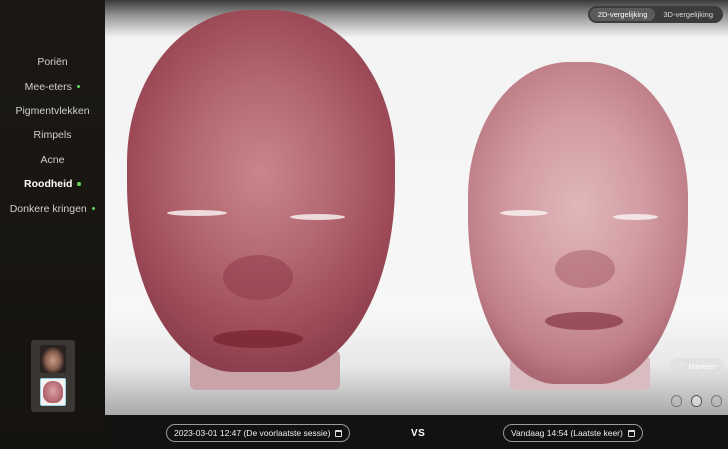 The image size is (728, 449). I want to click on latest-session-date: Vandaag 14:54 (Laatste keer), so click(567, 433).